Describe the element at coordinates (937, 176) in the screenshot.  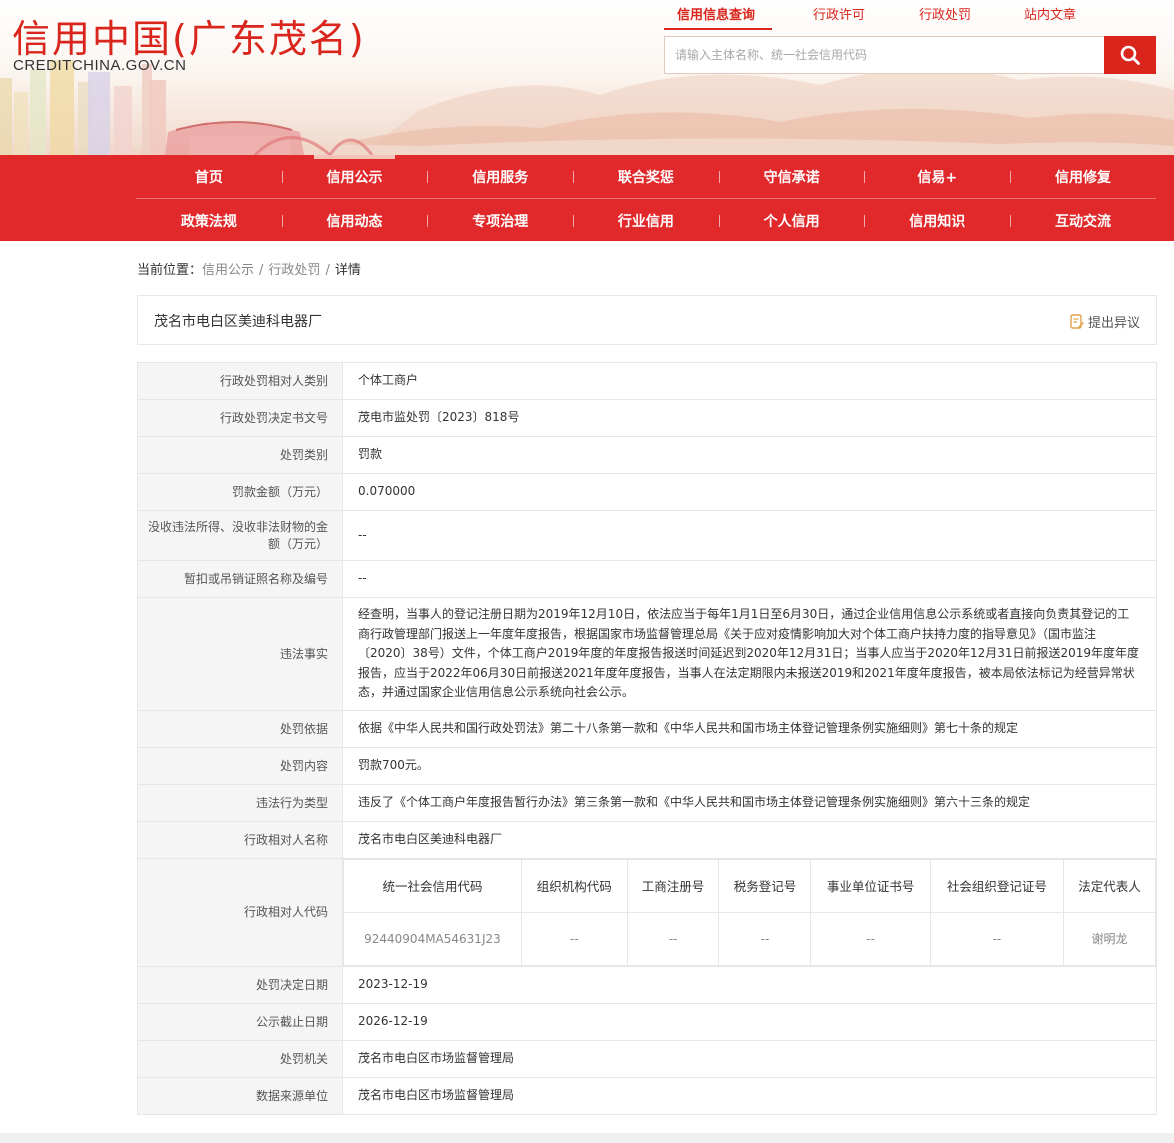
I see `nav-item-credit-plus: 信易+` at that location.